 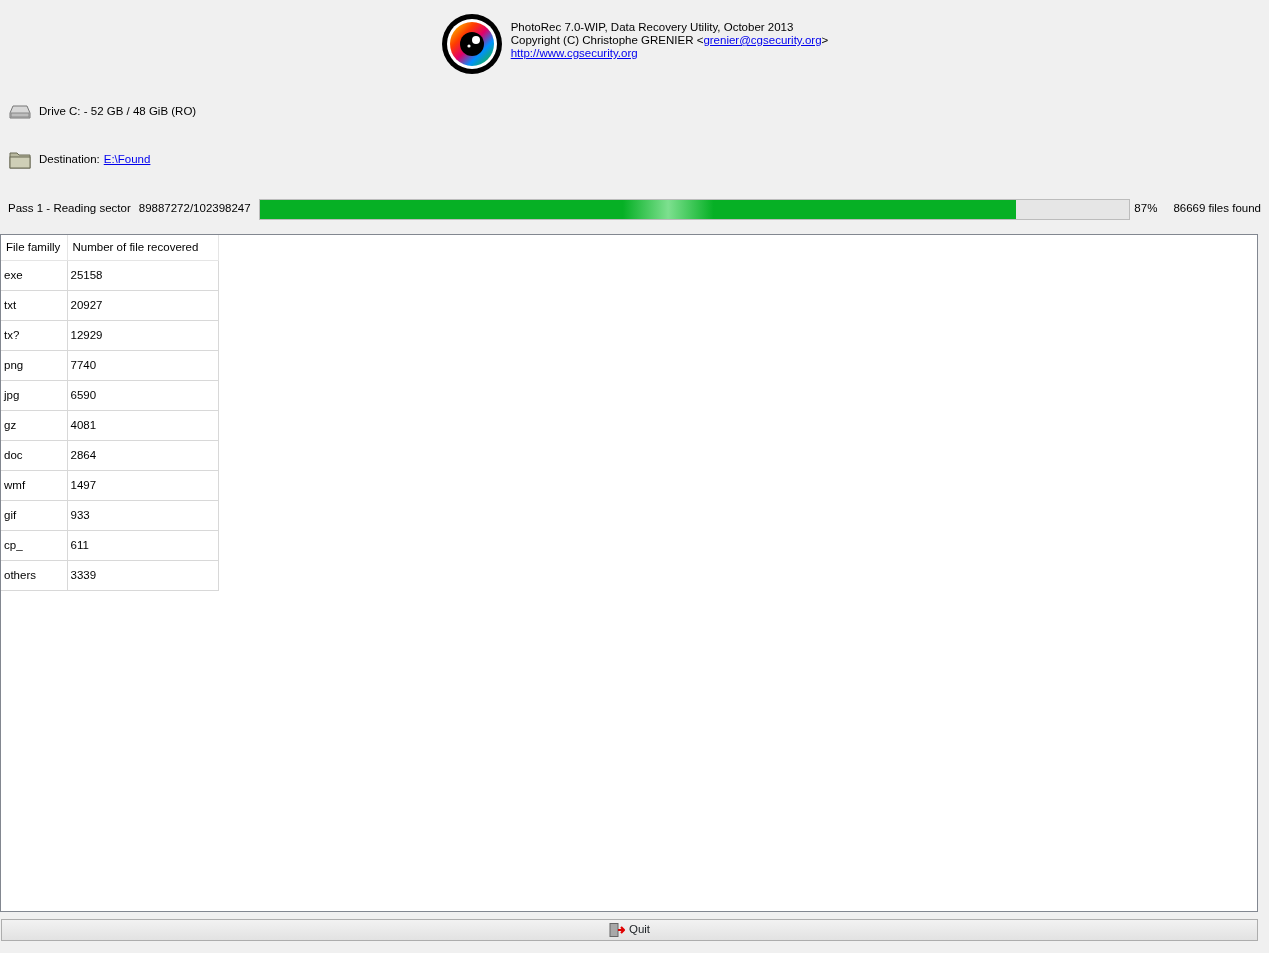 What do you see at coordinates (34, 515) in the screenshot?
I see `table-cell: gif` at bounding box center [34, 515].